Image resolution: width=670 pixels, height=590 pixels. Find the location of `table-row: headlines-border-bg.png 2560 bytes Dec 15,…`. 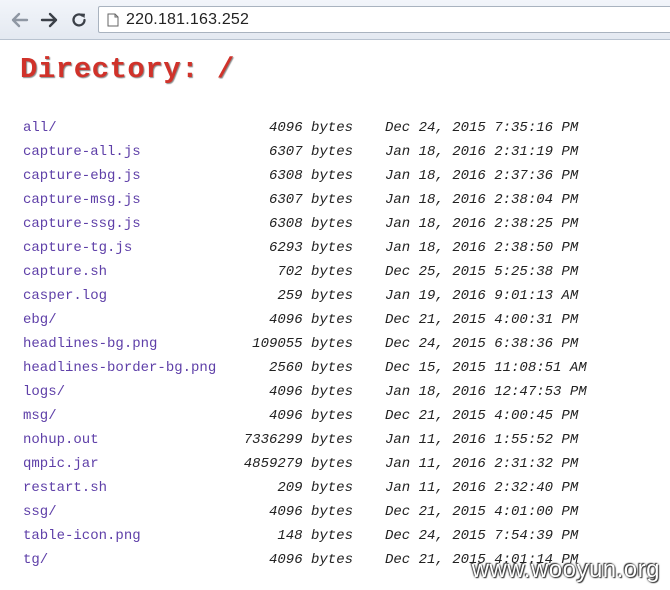

table-row: headlines-border-bg.png 2560 bytes Dec 15,… is located at coordinates (343, 368).